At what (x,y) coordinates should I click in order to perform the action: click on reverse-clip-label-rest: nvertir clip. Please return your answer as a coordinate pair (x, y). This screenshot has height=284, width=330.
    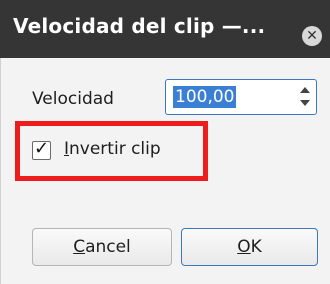
    Looking at the image, I should click on (115, 149).